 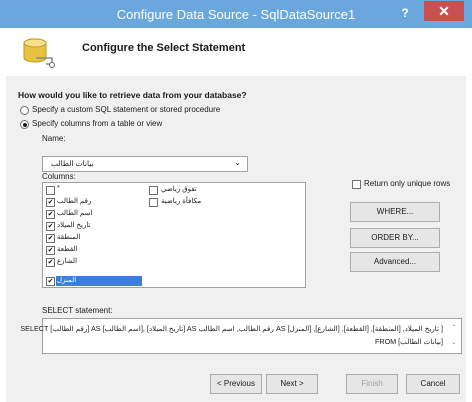 I want to click on chevron-down-icon: ⌄, so click(x=237, y=162).